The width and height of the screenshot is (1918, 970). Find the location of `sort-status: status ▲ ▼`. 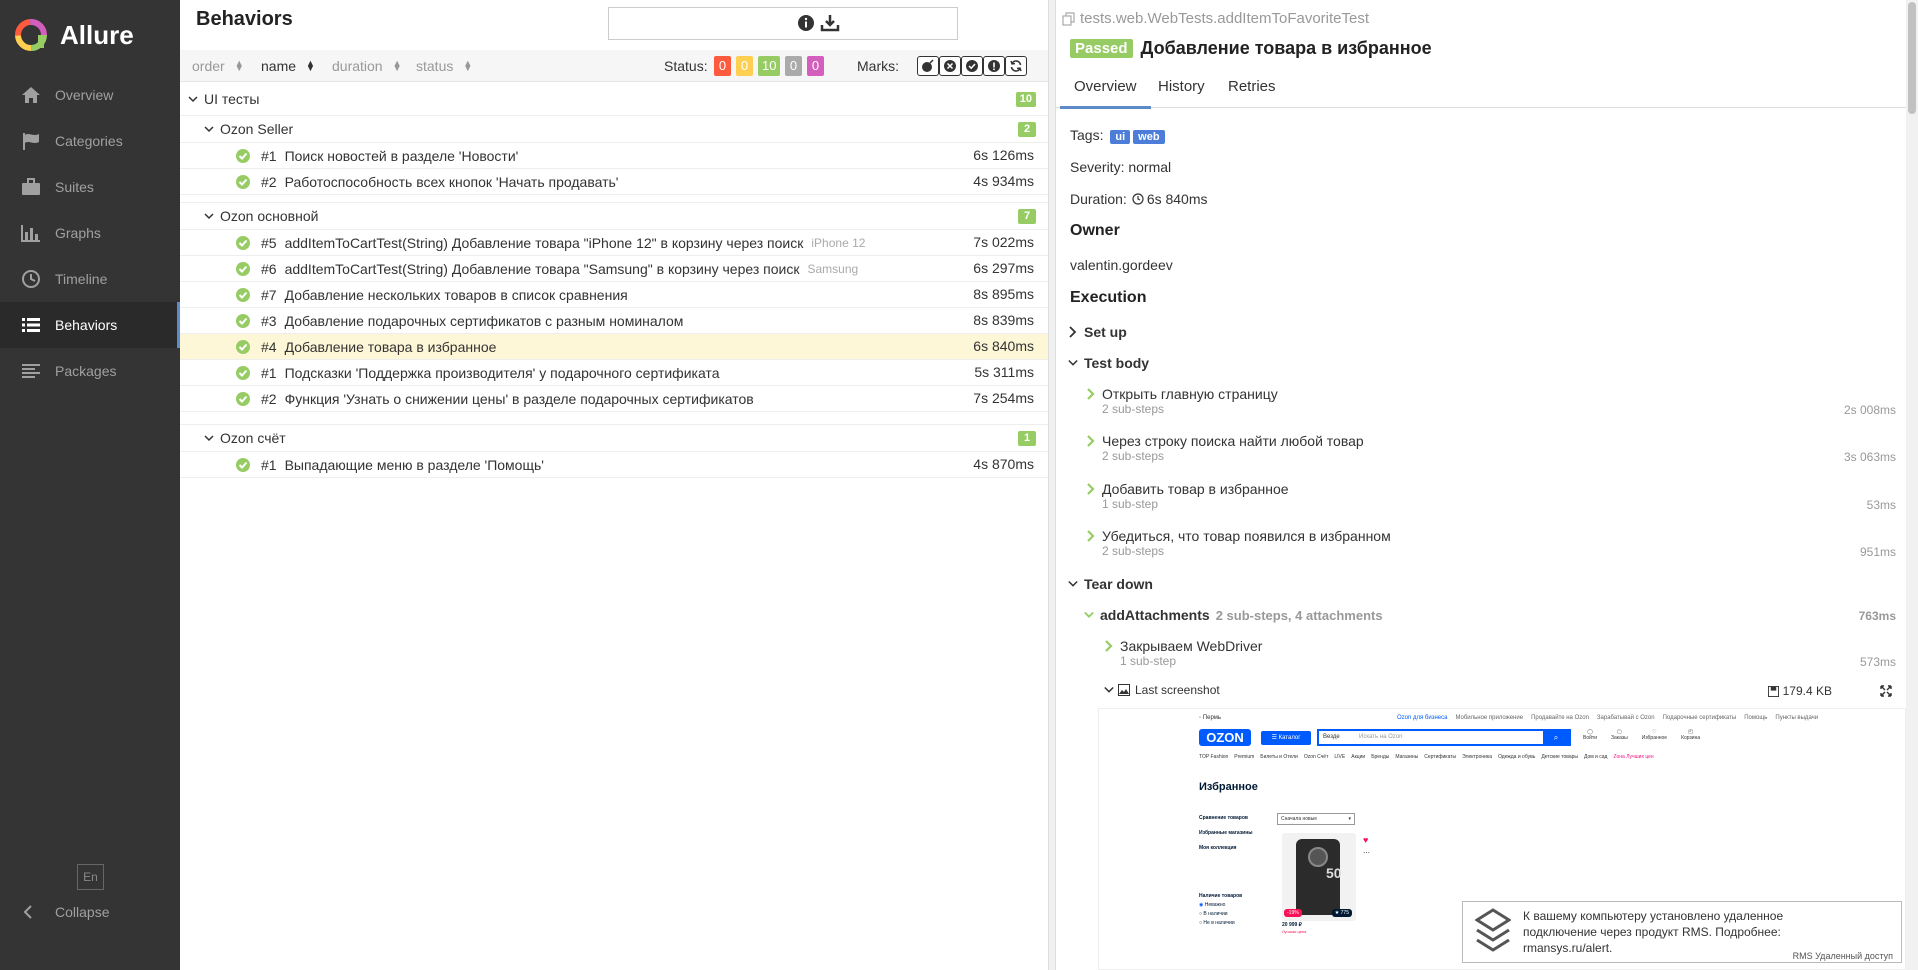

sort-status: status ▲ ▼ is located at coordinates (444, 66).